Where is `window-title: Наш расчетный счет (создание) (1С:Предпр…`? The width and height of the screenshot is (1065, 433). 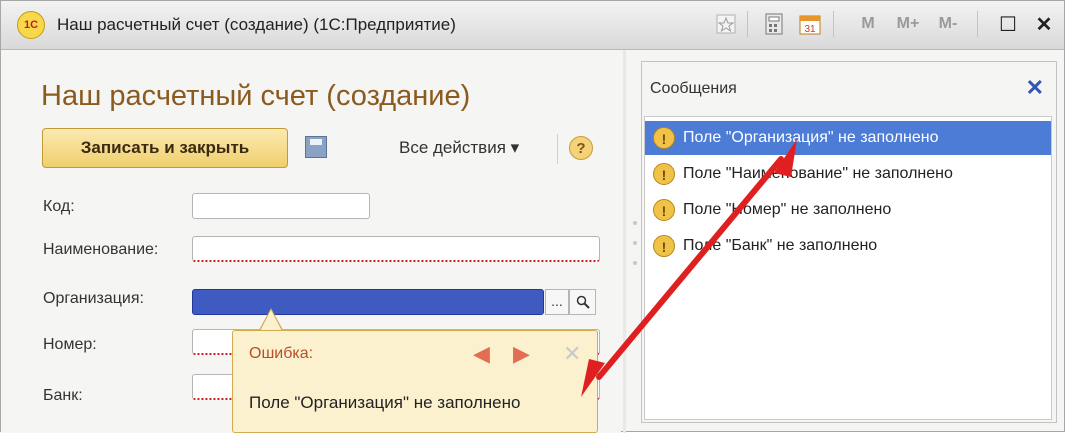 window-title: Наш расчетный счет (создание) (1С:Предпр… is located at coordinates (256, 24).